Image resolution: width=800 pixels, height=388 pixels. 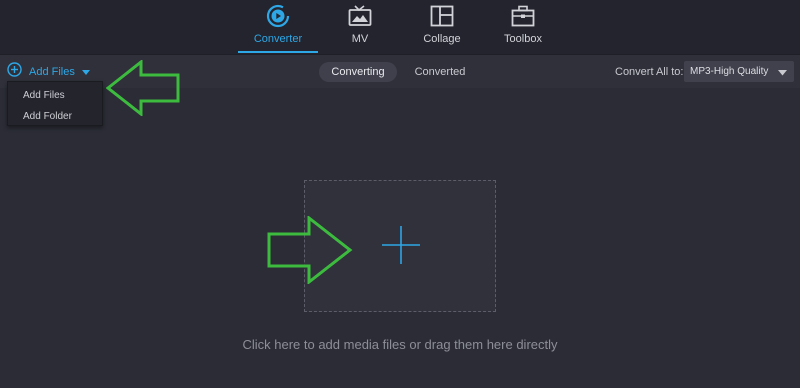 What do you see at coordinates (55, 116) in the screenshot?
I see `menu-item-add-folder: Add Folder` at bounding box center [55, 116].